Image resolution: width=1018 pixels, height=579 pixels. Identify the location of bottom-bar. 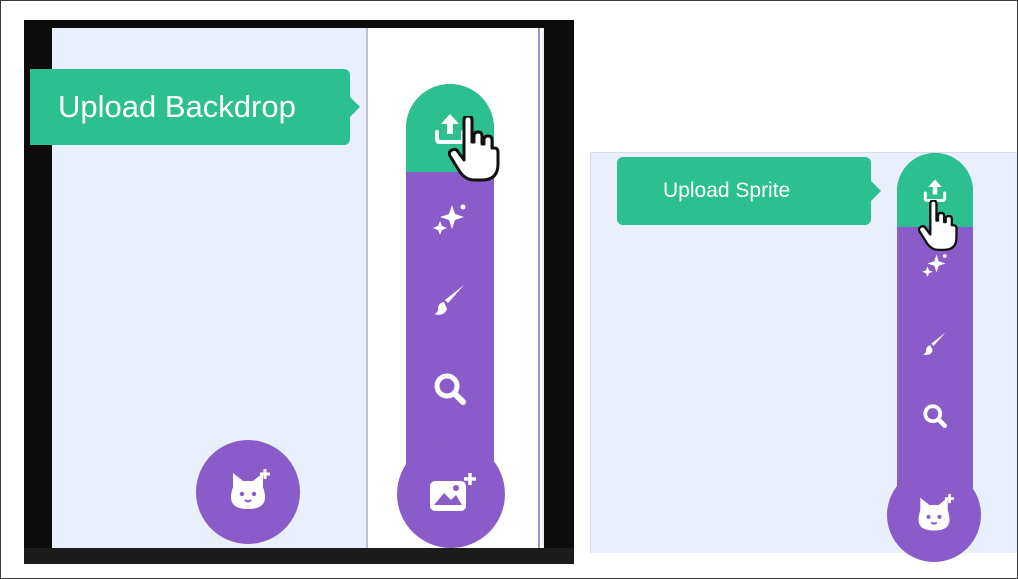
(299, 556).